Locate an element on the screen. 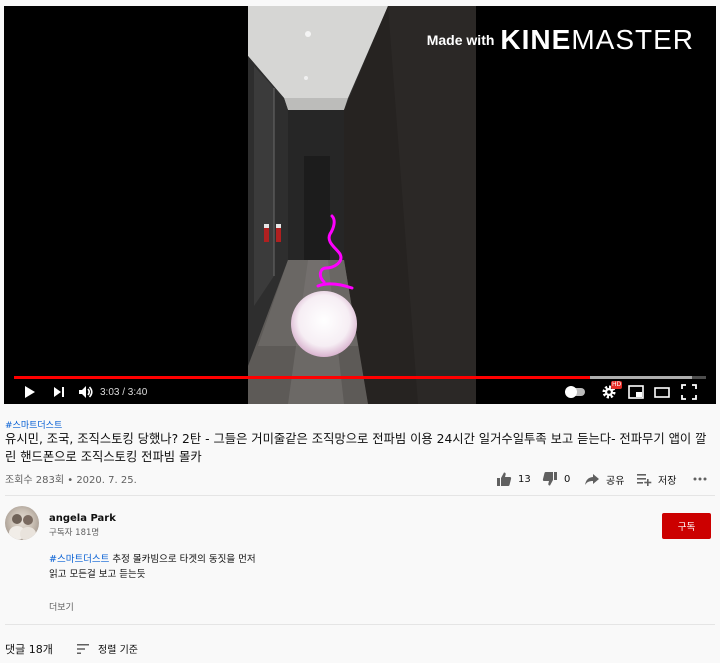 The image size is (720, 663). share-icon is located at coordinates (592, 479).